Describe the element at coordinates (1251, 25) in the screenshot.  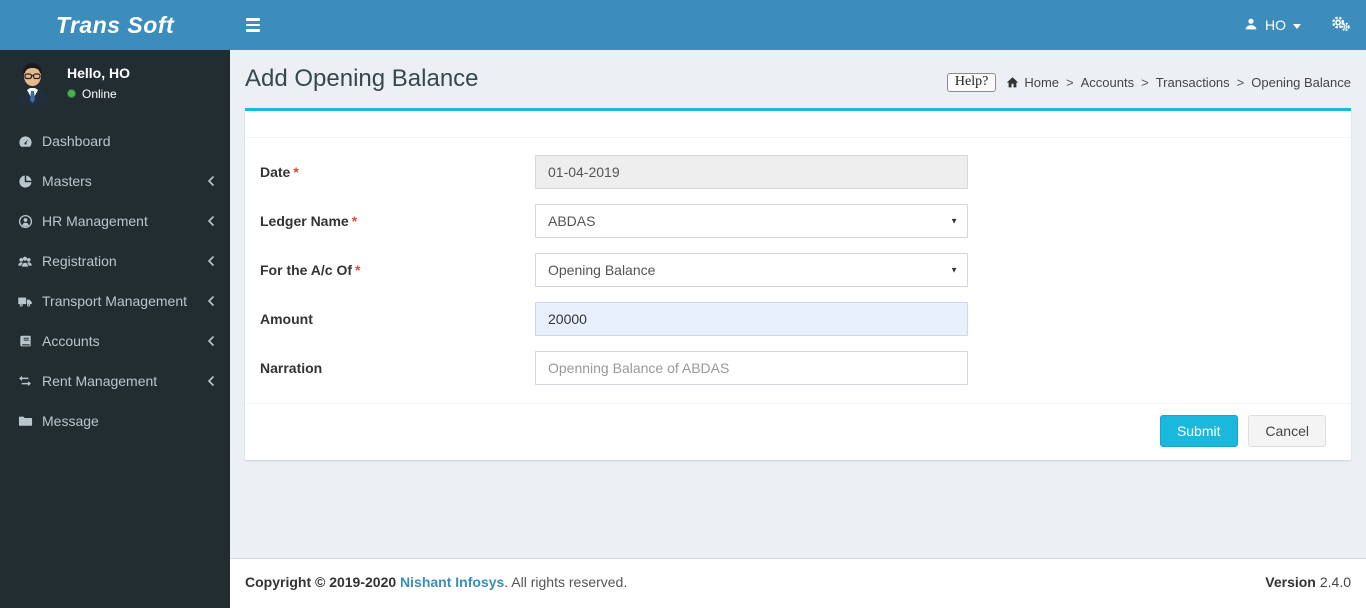
I see `user-icon` at that location.